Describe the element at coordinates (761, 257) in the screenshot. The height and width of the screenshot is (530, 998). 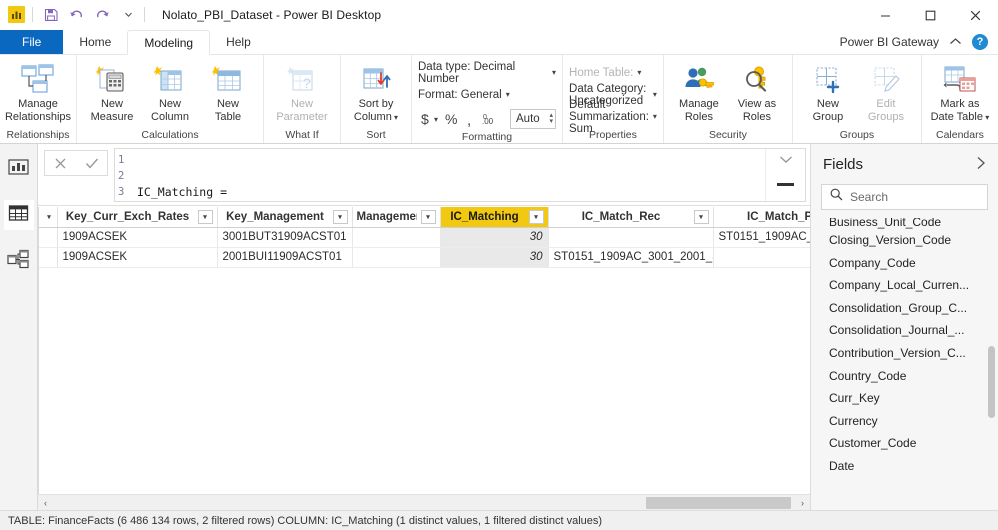
I see `cell-ic-match-pay` at that location.